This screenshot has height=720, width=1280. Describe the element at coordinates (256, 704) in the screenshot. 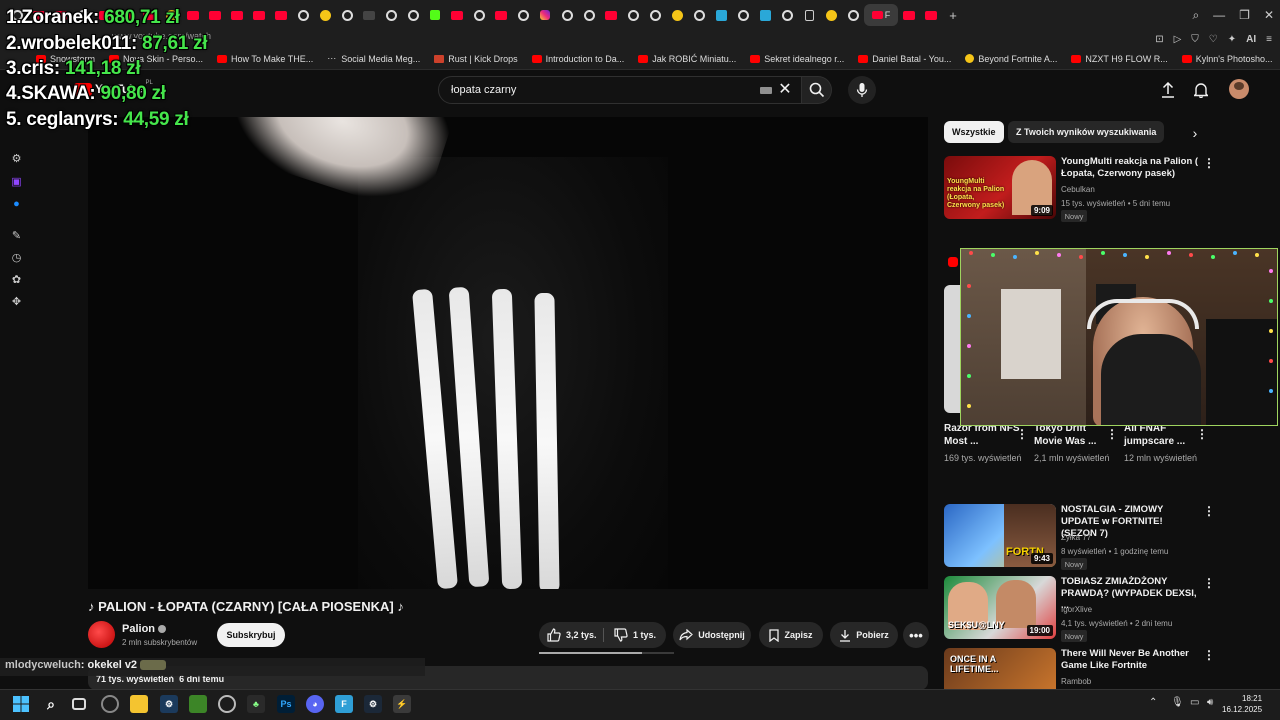

I see `app-icon: ♣` at that location.